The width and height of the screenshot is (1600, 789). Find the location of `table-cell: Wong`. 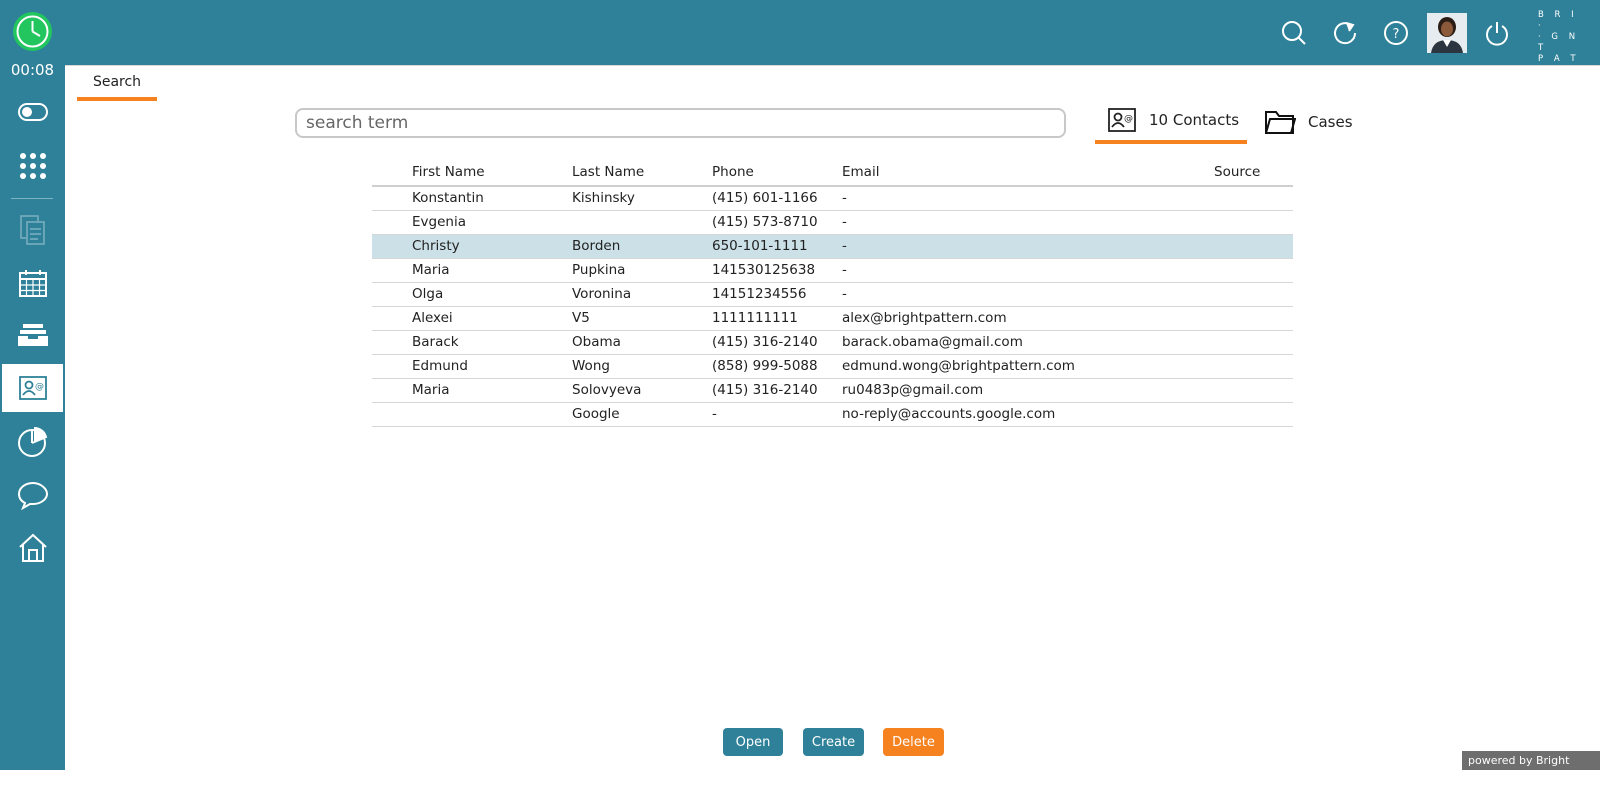

table-cell: Wong is located at coordinates (642, 366).